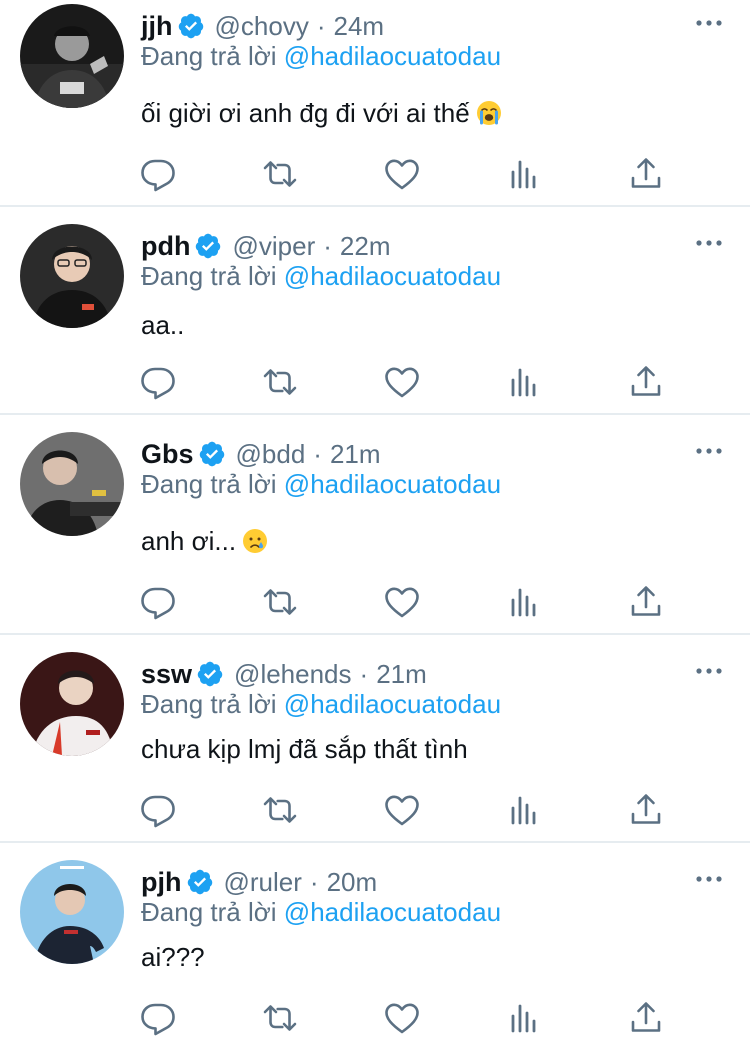  Describe the element at coordinates (352, 882) in the screenshot. I see `timestamp: 20m` at that location.